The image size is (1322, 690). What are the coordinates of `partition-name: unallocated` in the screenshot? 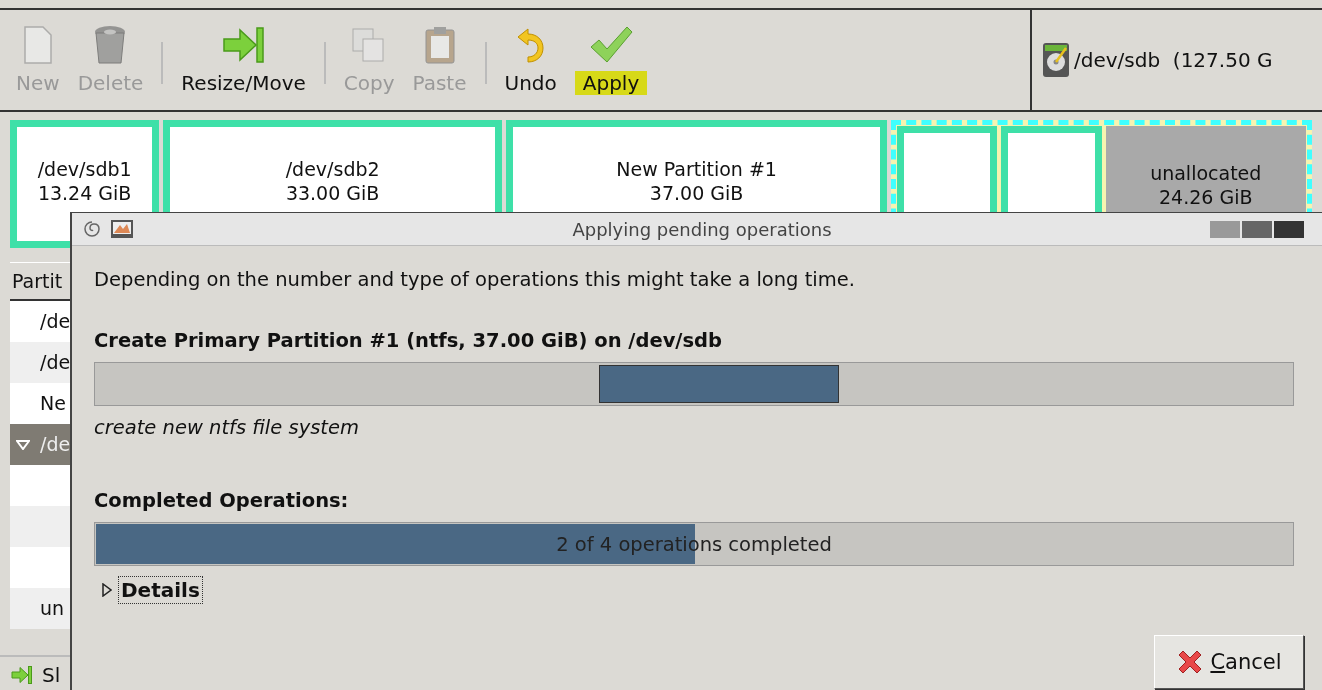 It's located at (1206, 173).